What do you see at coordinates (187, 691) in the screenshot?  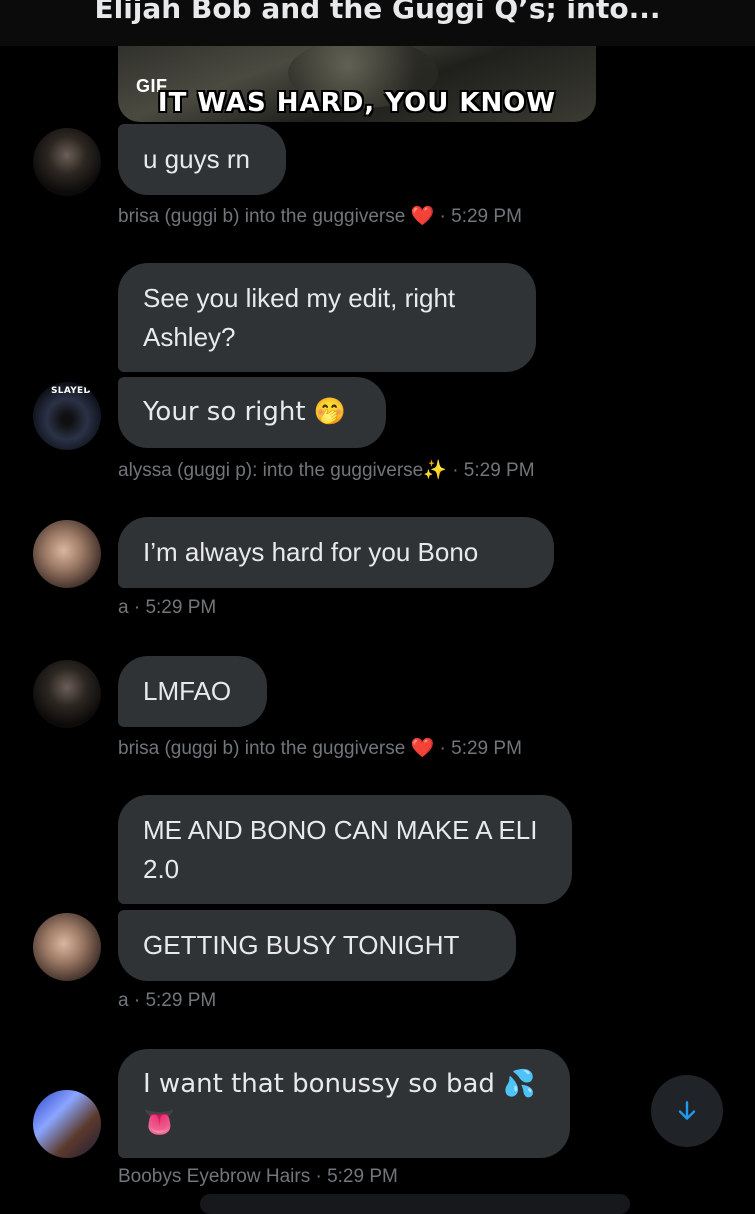 I see `message-text: LMFAO` at bounding box center [187, 691].